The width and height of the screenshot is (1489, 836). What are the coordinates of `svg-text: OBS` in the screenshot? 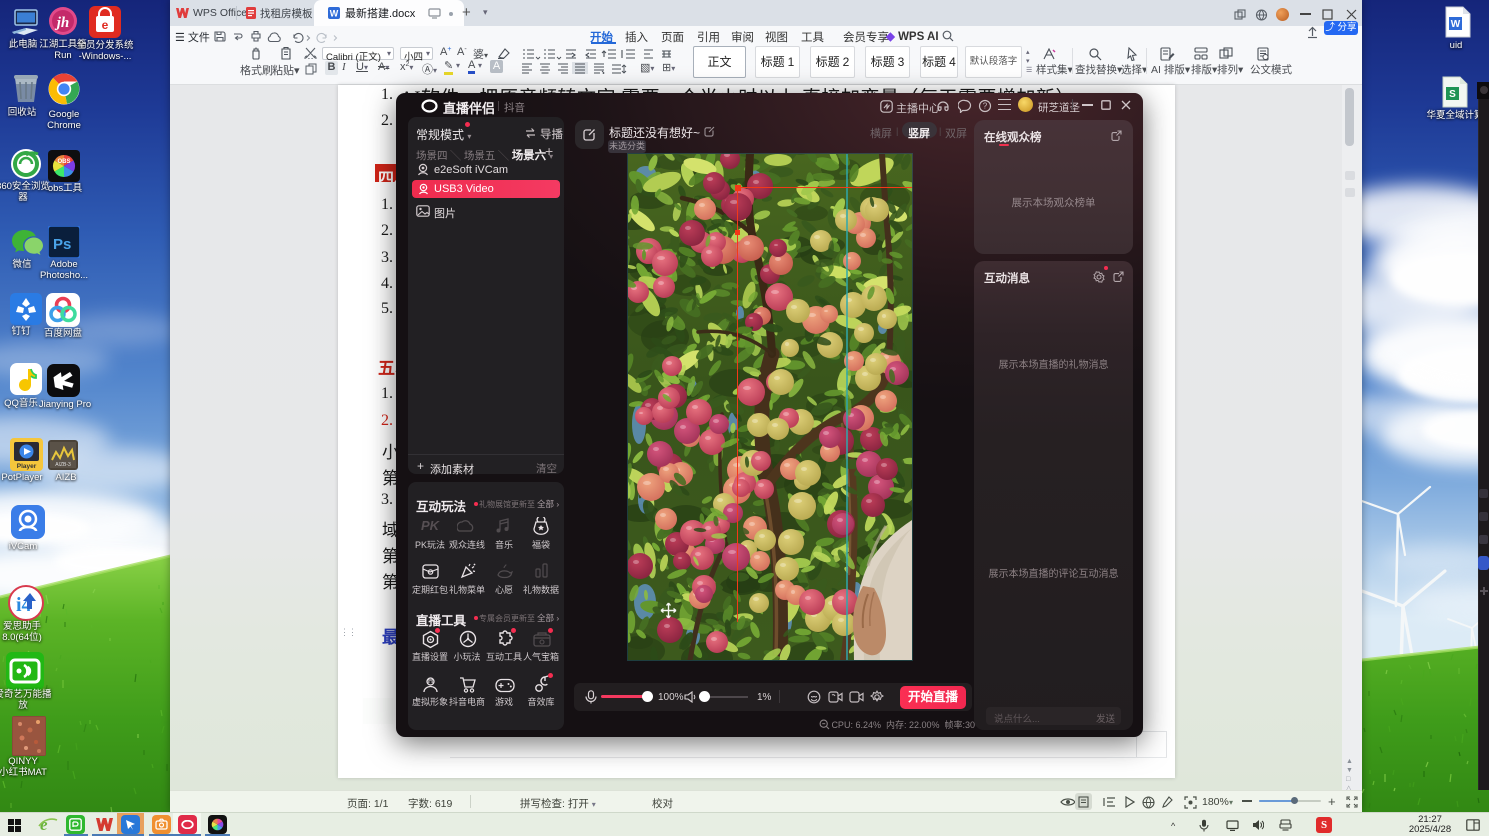 It's located at (63, 162).